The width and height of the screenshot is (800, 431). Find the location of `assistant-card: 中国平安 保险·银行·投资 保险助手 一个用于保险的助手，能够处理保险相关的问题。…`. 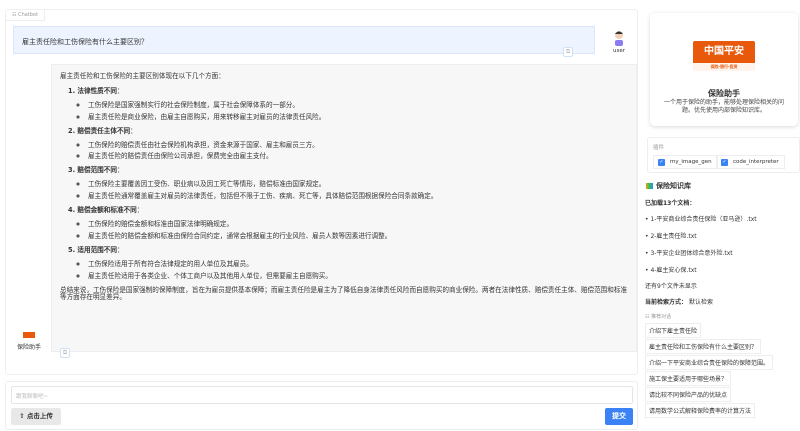

assistant-card: 中国平安 保险·银行·投资 保险助手 一个用于保险的助手，能够处理保险相关的问题。… is located at coordinates (724, 69).